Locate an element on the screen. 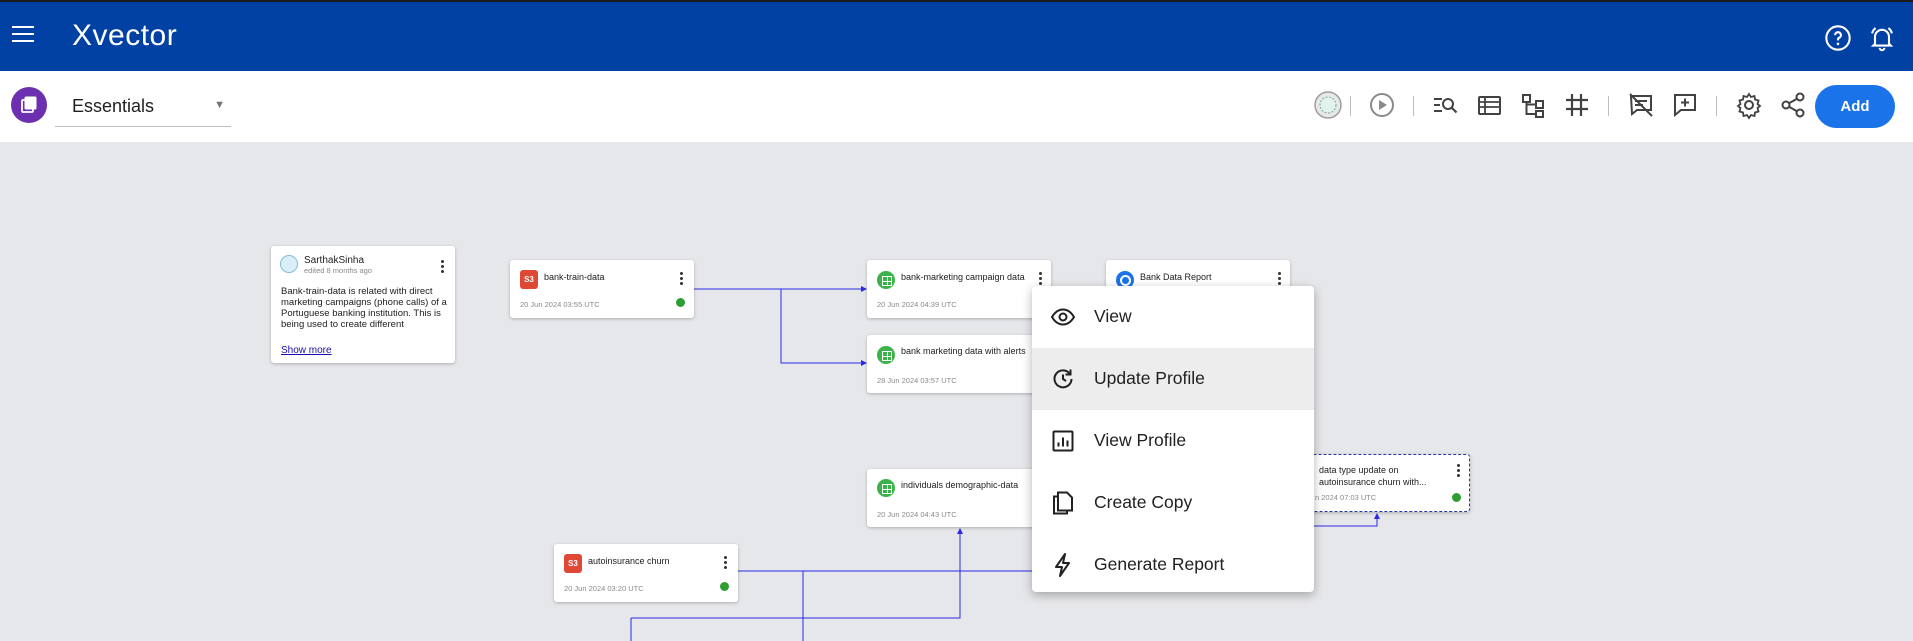 This screenshot has width=1913, height=641. menu-item-label: Create Copy is located at coordinates (1143, 502).